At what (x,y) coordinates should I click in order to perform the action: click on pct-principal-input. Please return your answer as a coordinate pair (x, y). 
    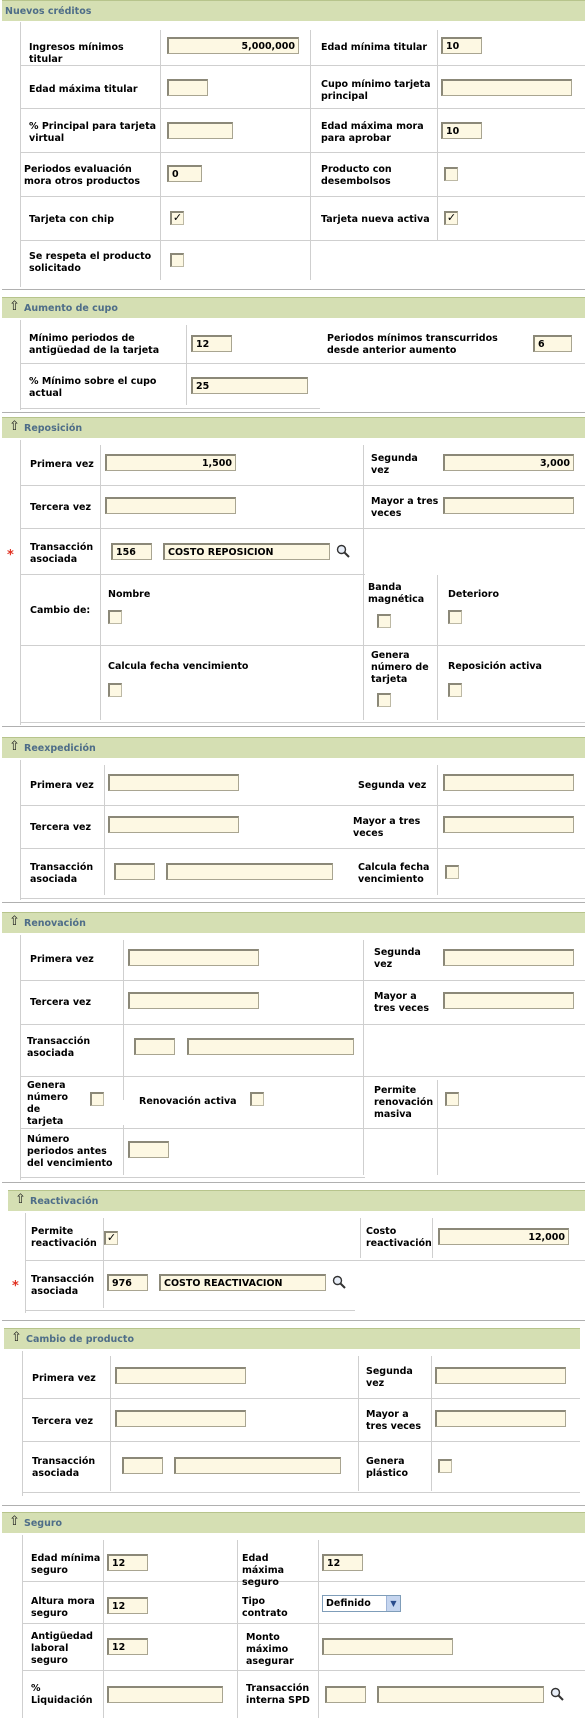
    Looking at the image, I should click on (200, 130).